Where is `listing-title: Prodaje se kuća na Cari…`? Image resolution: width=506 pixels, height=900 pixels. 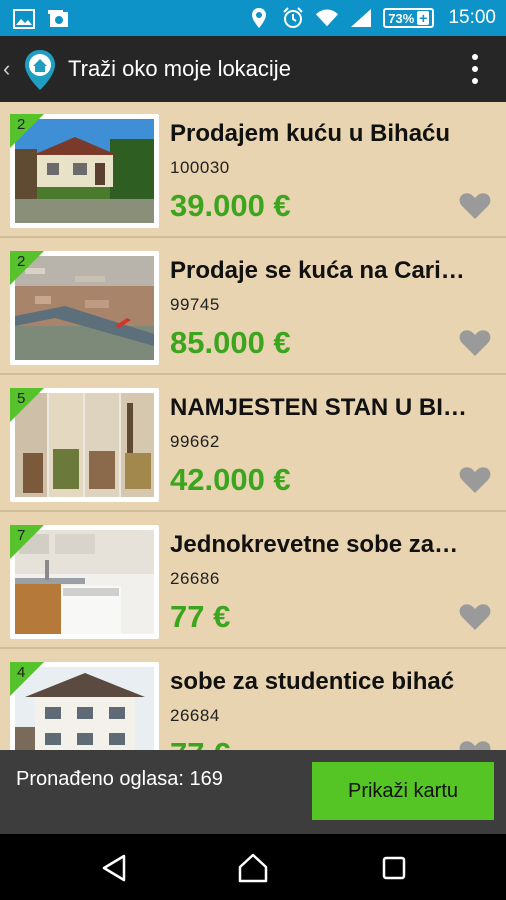 listing-title: Prodaje se kuća na Cari… is located at coordinates (317, 270).